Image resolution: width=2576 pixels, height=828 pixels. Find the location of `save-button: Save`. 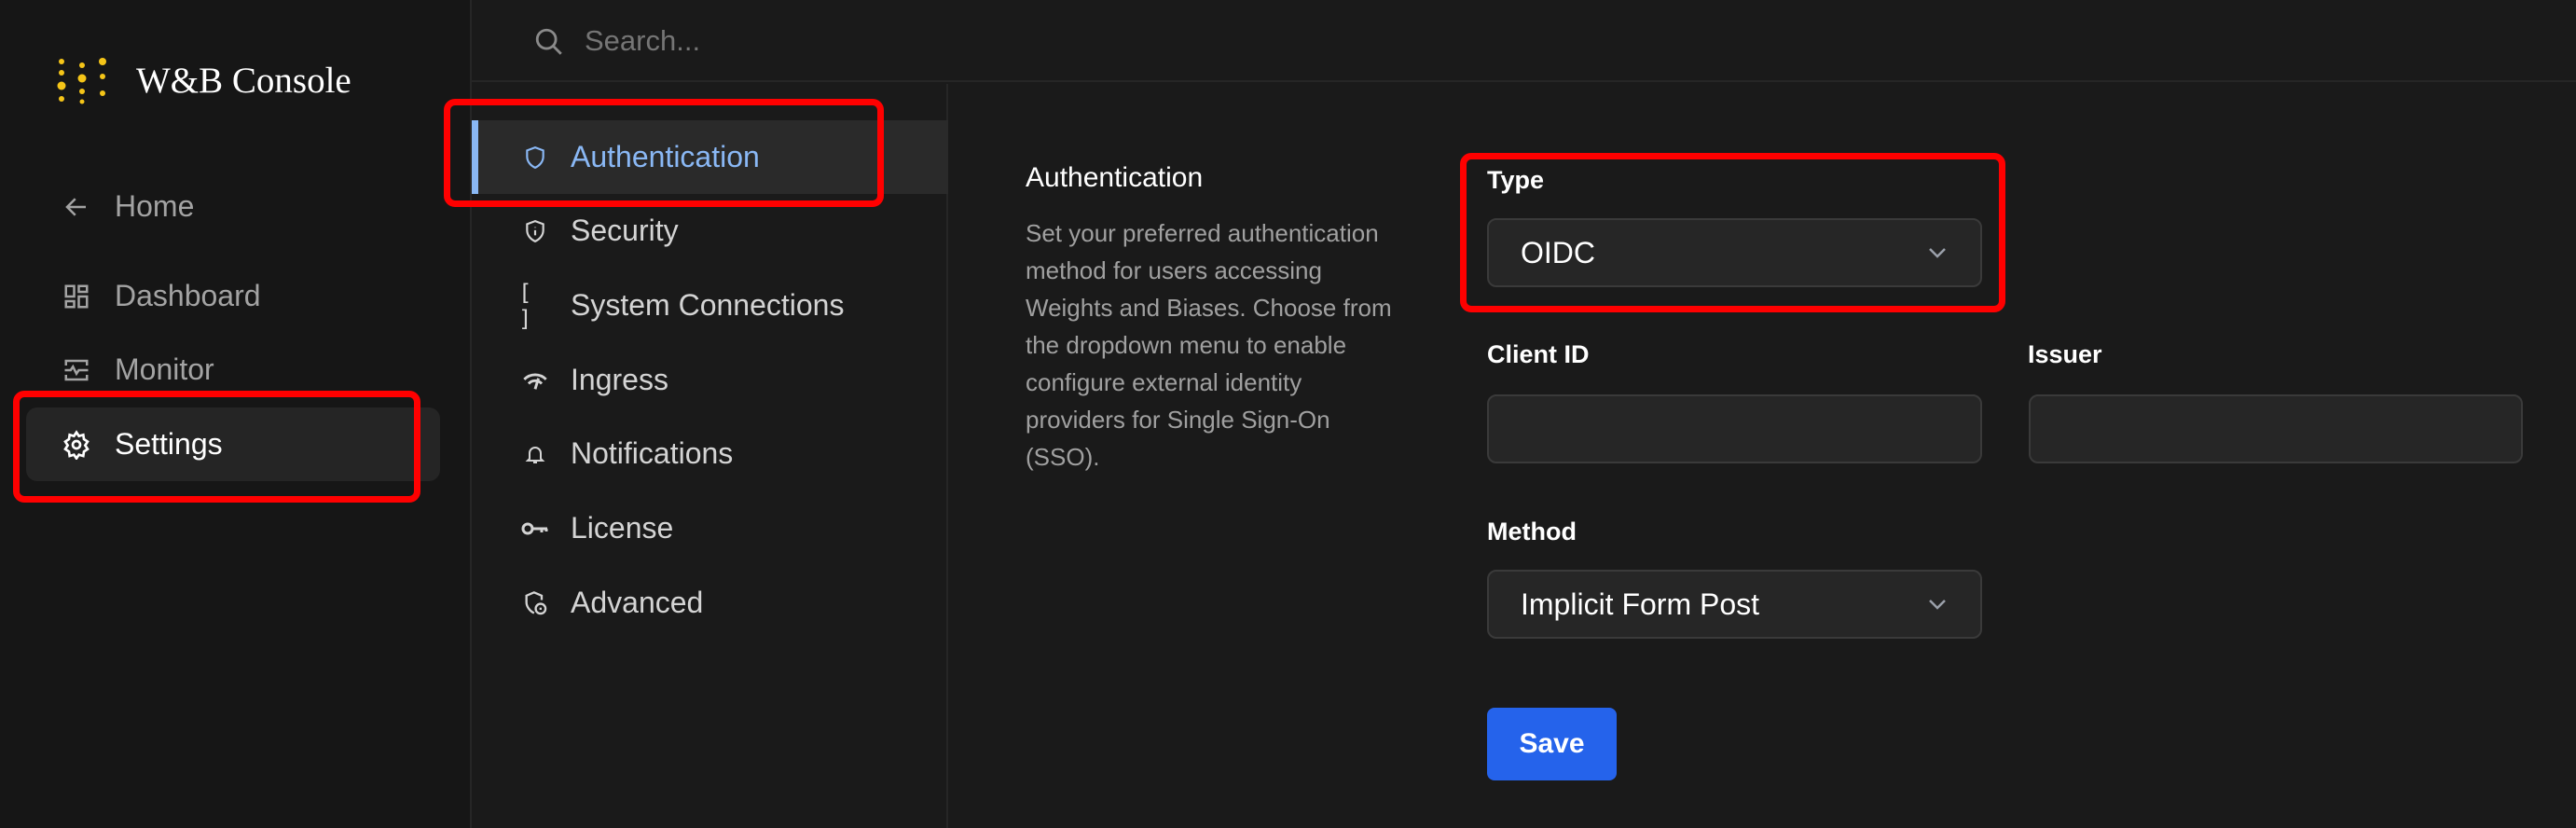

save-button: Save is located at coordinates (1552, 744).